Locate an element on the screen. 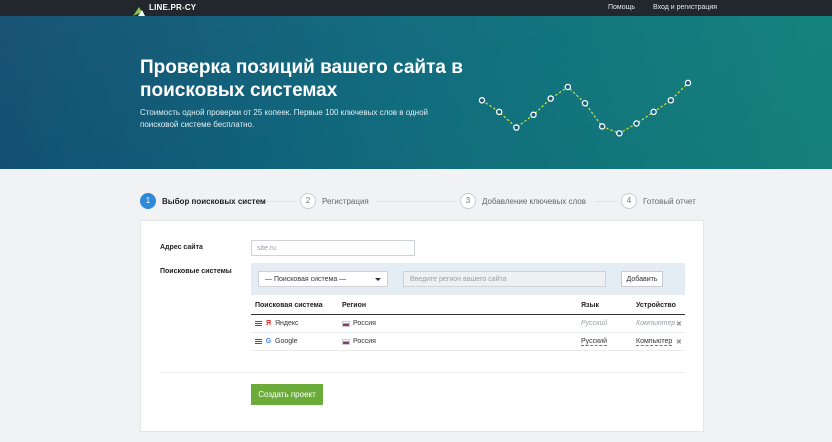 The image size is (832, 442). top-navbar: LINE.PR-CY Помощь Вход и регистрация is located at coordinates (416, 8).